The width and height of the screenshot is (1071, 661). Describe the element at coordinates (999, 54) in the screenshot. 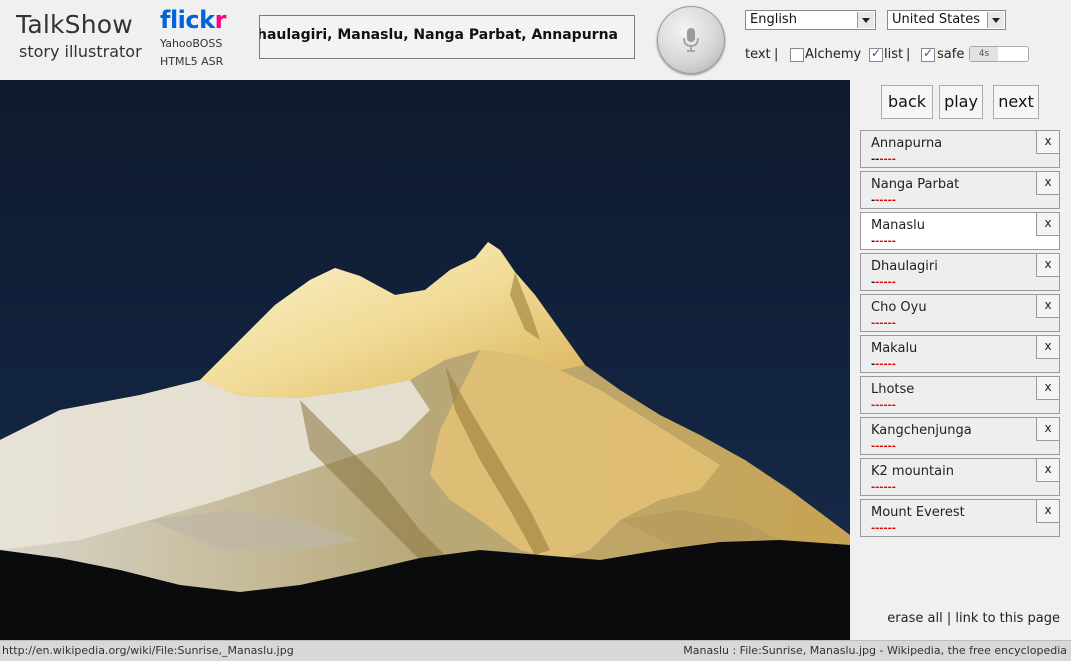

I see `speed-slider: 4s` at that location.